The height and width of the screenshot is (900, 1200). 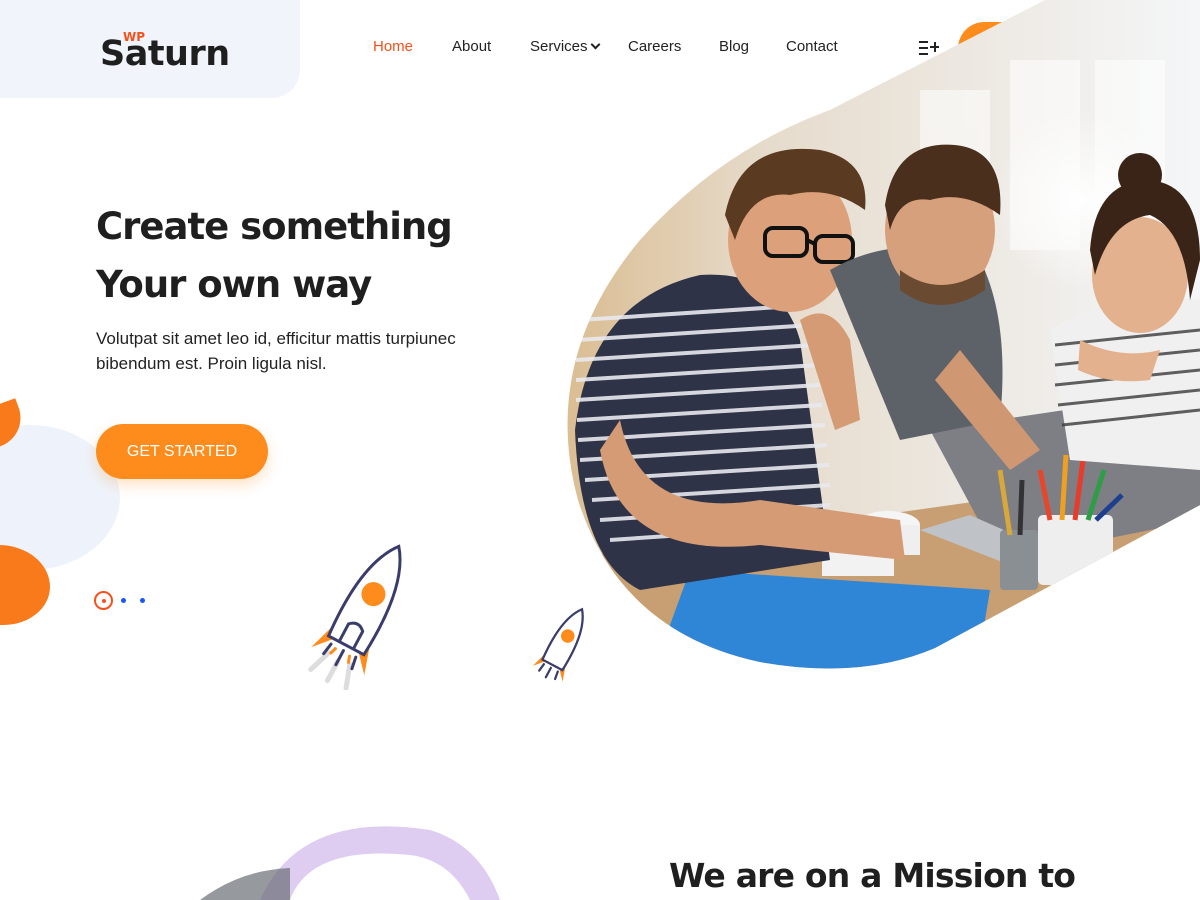 I want to click on nav-item-blog: Blog, so click(x=734, y=46).